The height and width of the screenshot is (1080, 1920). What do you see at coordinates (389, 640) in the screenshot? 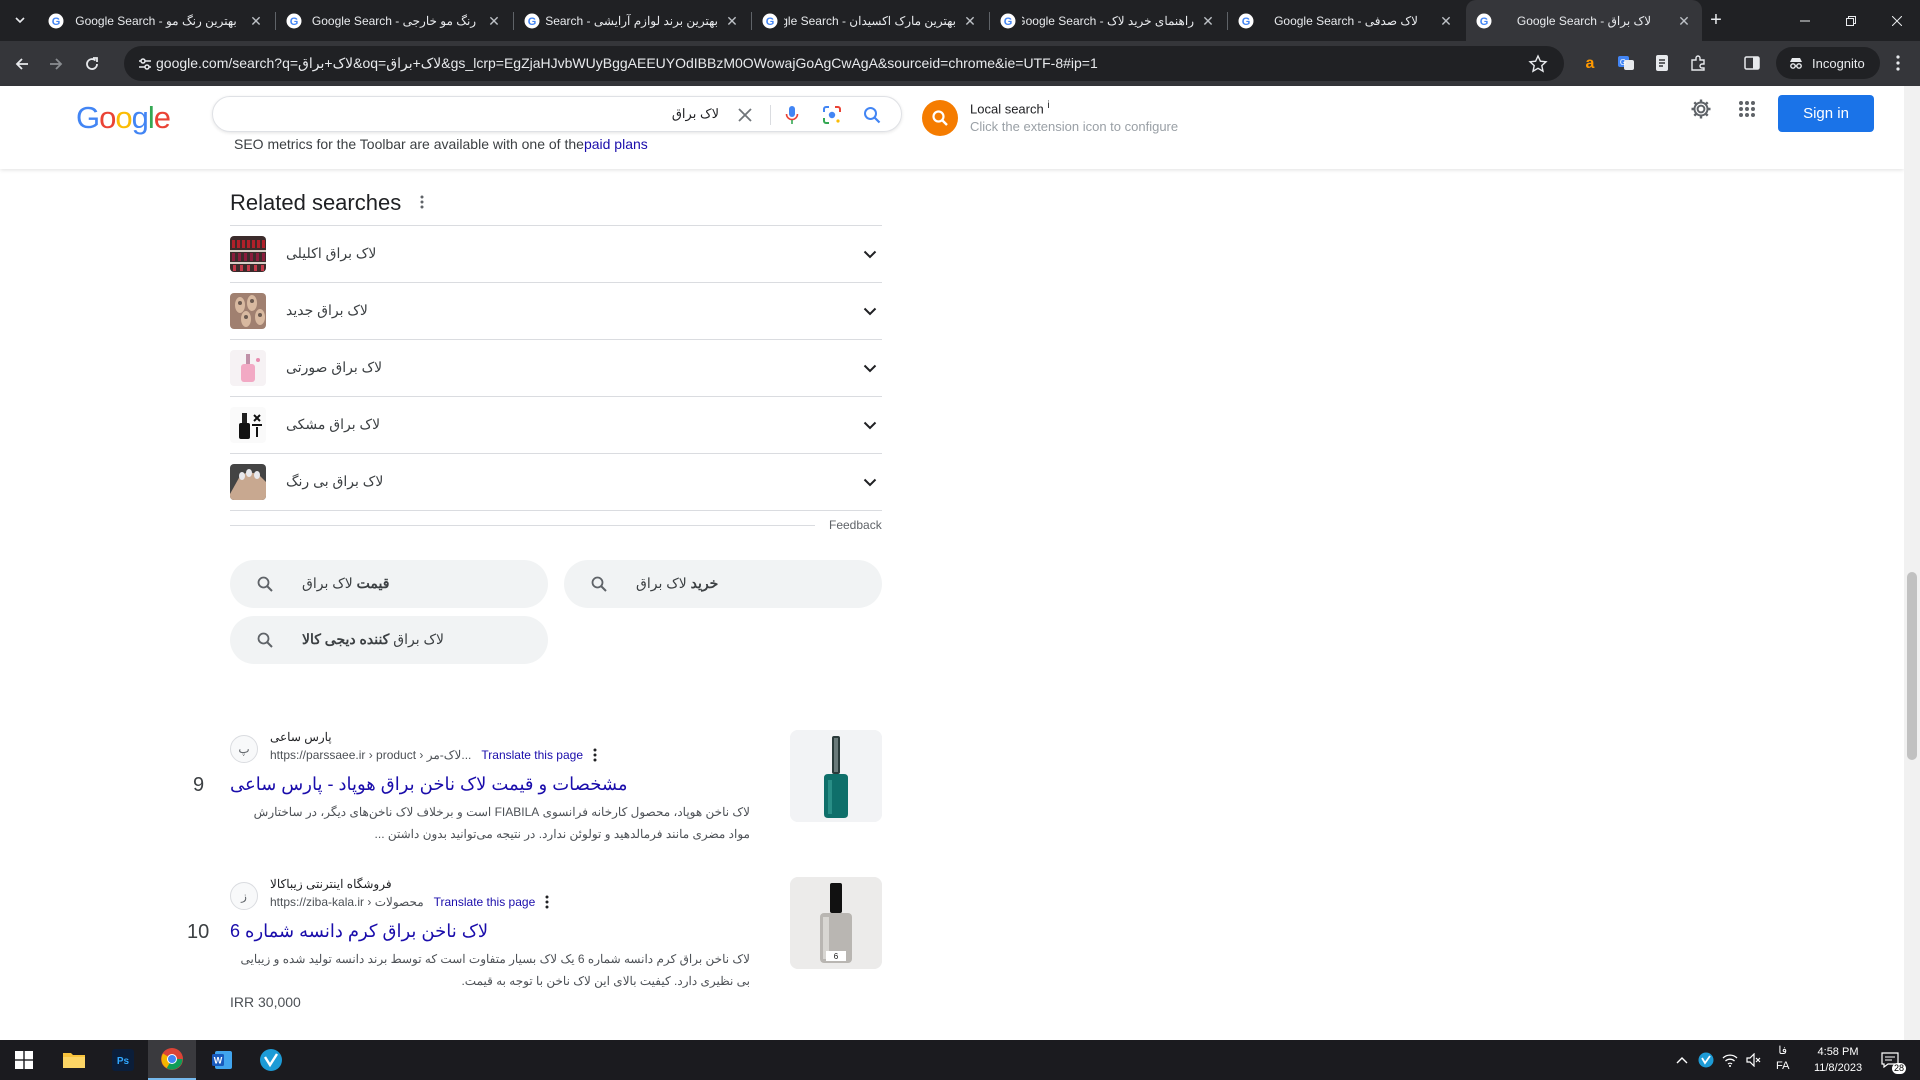
I see `related-chip: لاک براق کننده دیجی کالا` at bounding box center [389, 640].